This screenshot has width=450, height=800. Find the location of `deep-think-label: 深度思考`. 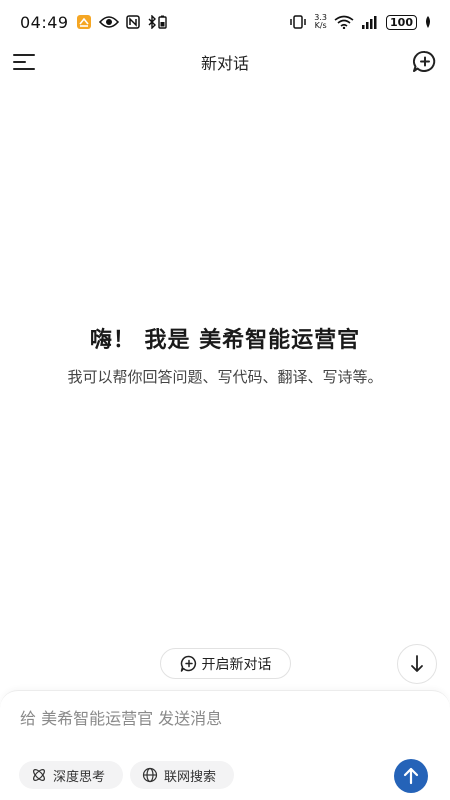

deep-think-label: 深度思考 is located at coordinates (79, 777).